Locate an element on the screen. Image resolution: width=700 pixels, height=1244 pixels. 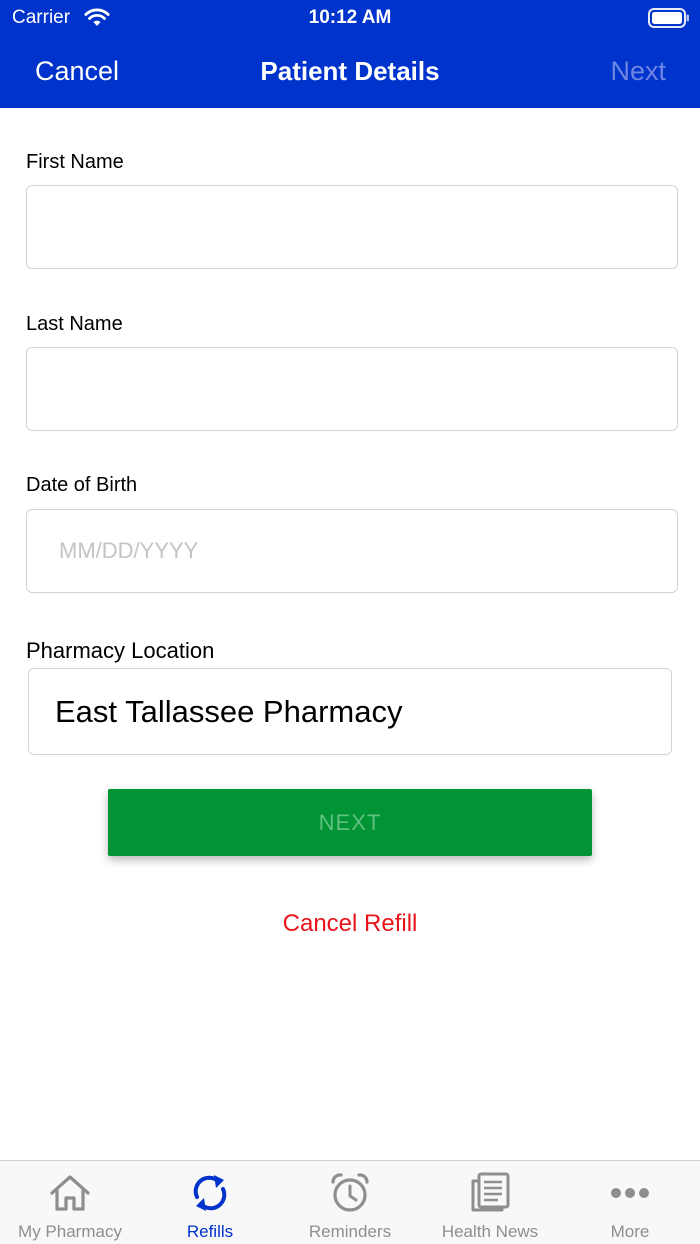
tab-more: More is located at coordinates (630, 1202).